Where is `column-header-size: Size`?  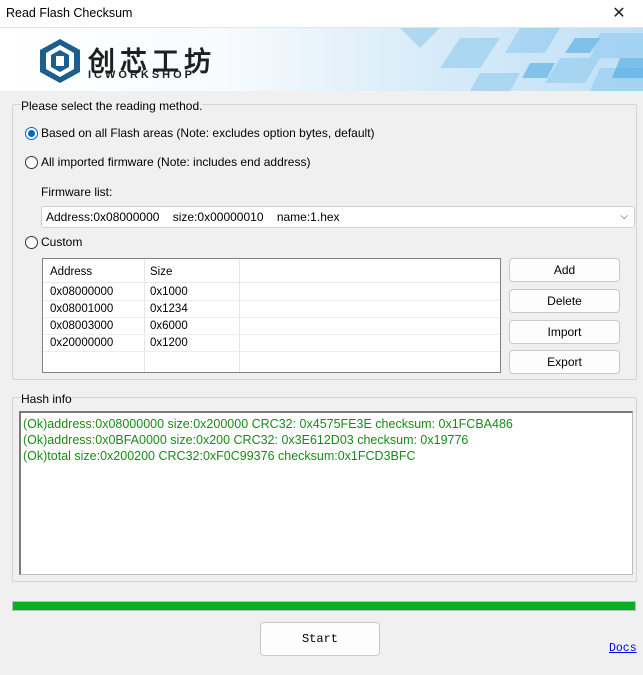 column-header-size: Size is located at coordinates (161, 272).